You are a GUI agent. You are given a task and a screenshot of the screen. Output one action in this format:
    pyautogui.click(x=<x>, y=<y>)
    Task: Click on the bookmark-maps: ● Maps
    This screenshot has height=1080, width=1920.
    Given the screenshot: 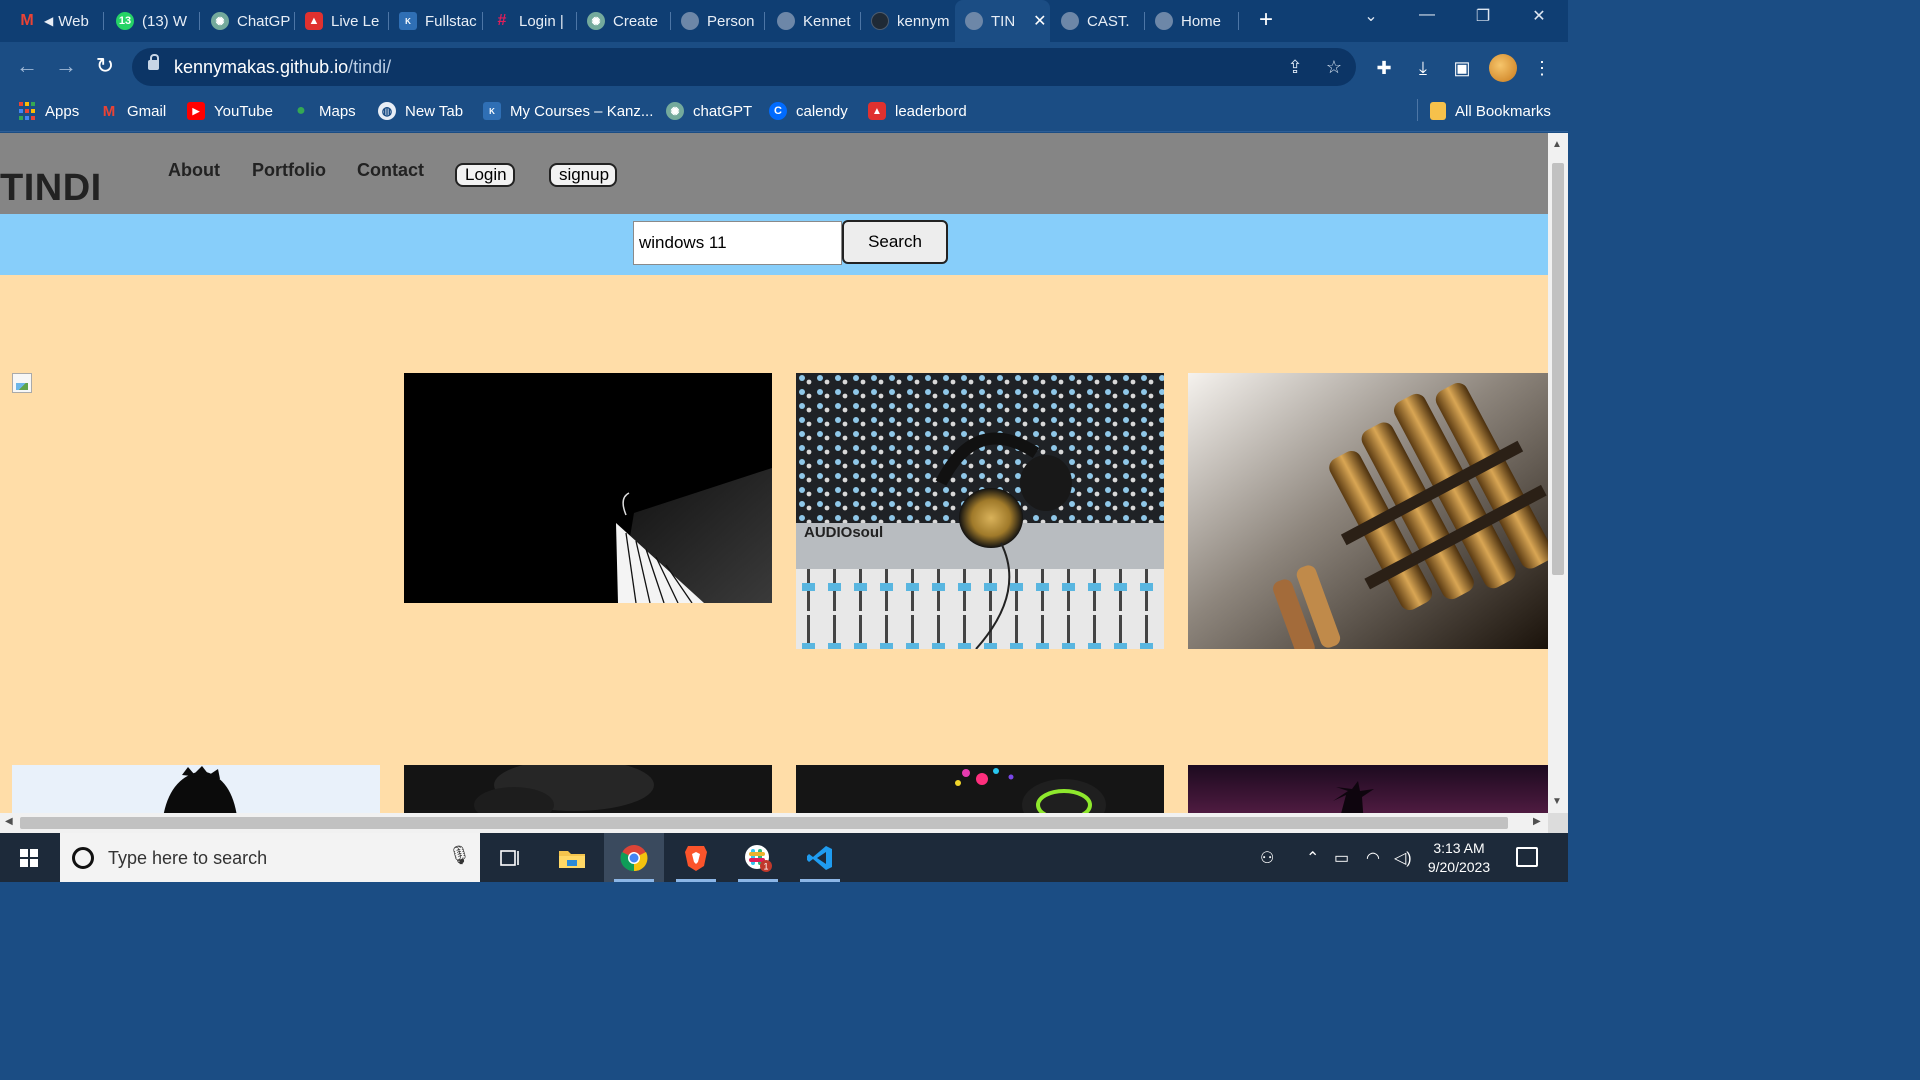 What is the action you would take?
    pyautogui.click(x=324, y=111)
    